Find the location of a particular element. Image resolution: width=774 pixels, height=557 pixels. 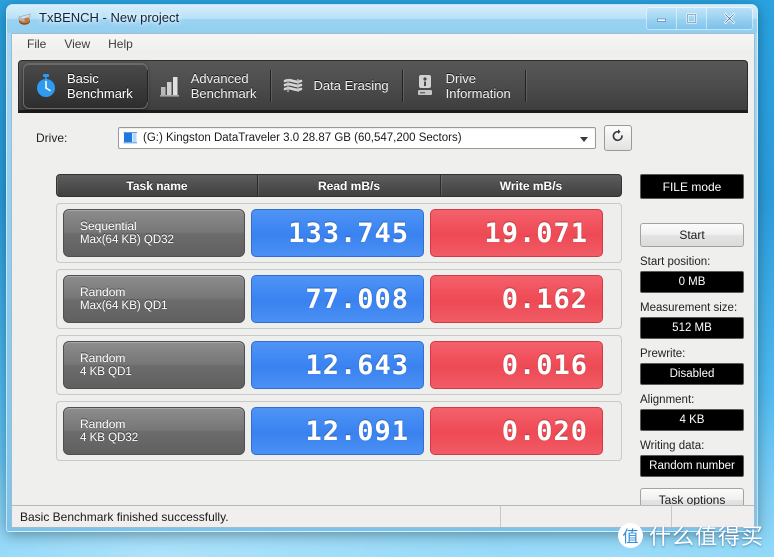

menu-item-file: File is located at coordinates (36, 44).